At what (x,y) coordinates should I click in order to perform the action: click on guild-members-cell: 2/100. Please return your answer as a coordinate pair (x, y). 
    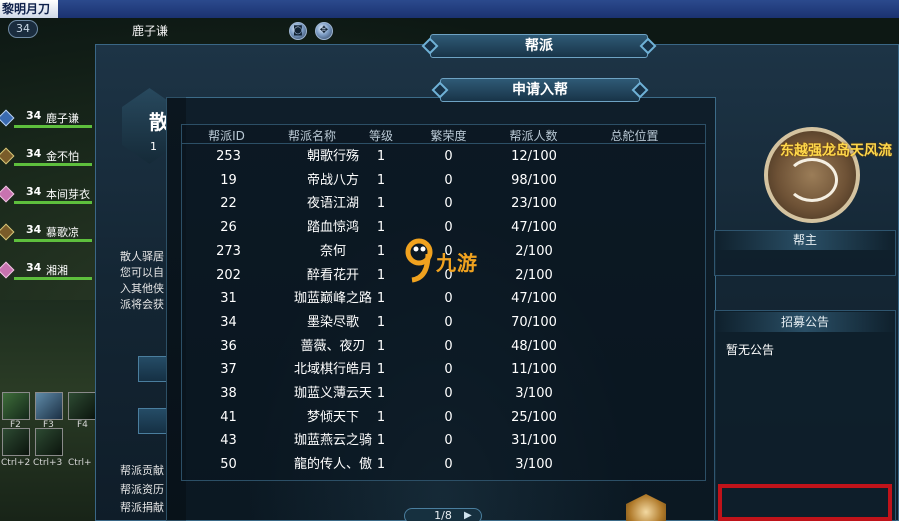
    Looking at the image, I should click on (534, 275).